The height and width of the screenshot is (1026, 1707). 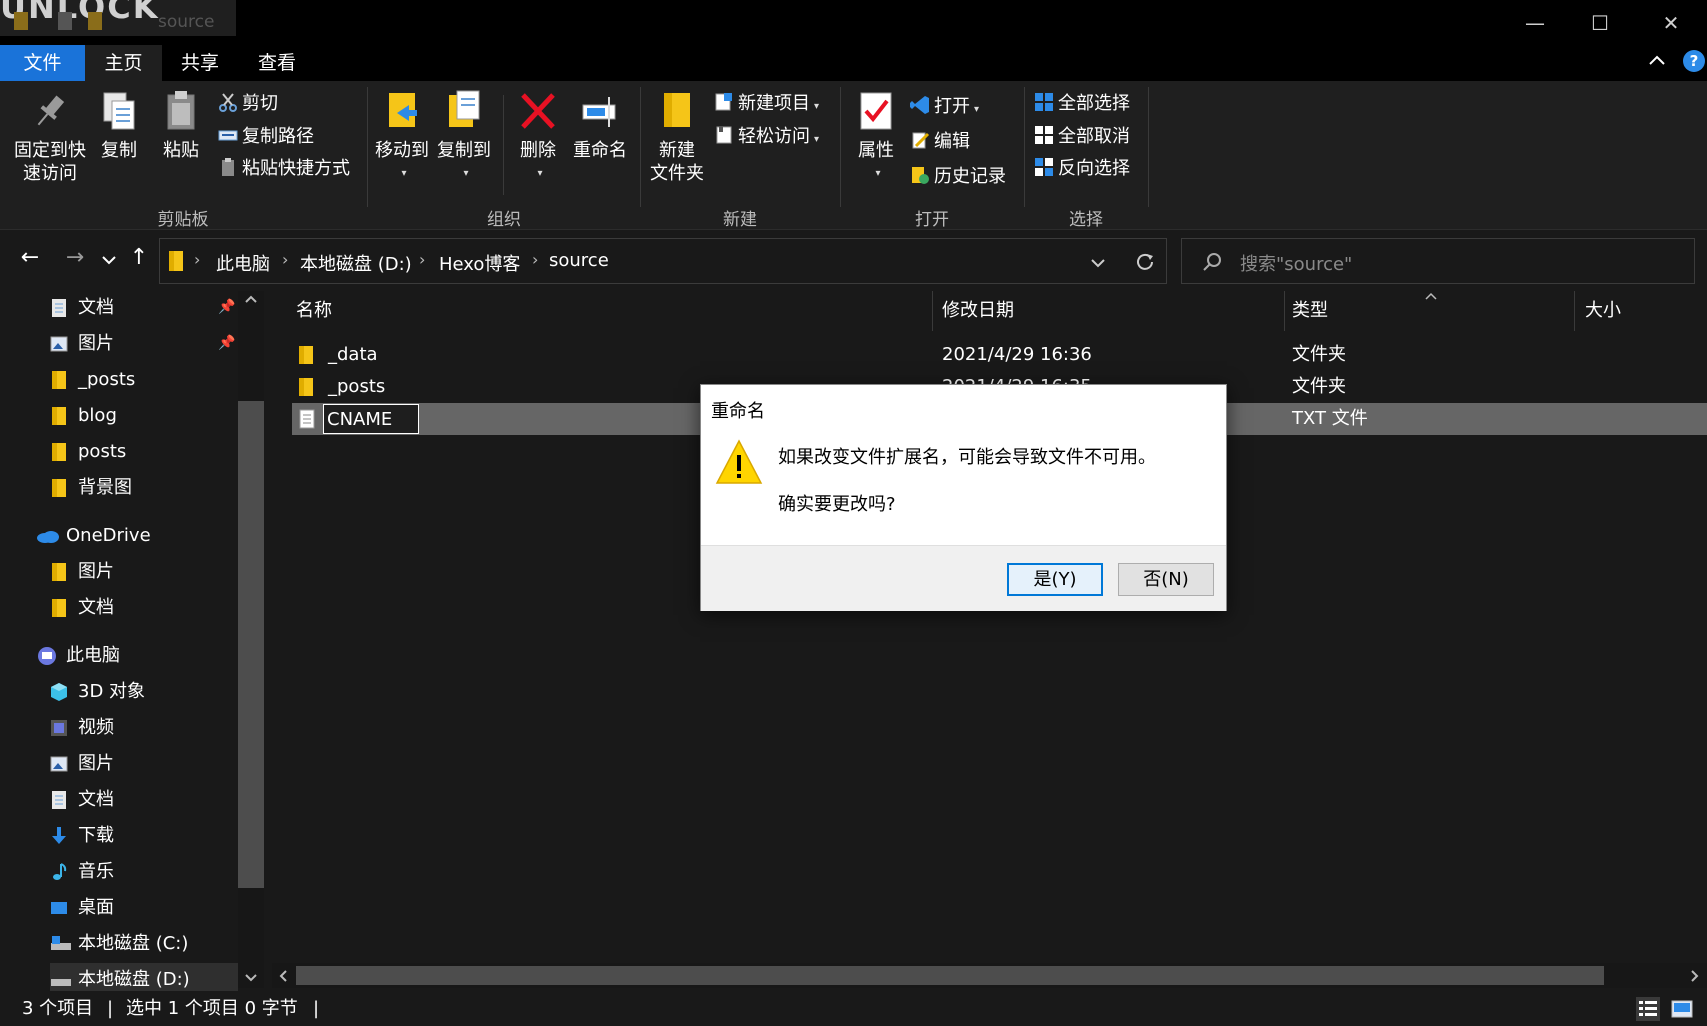 What do you see at coordinates (251, 979) in the screenshot?
I see `scroll-down-icon` at bounding box center [251, 979].